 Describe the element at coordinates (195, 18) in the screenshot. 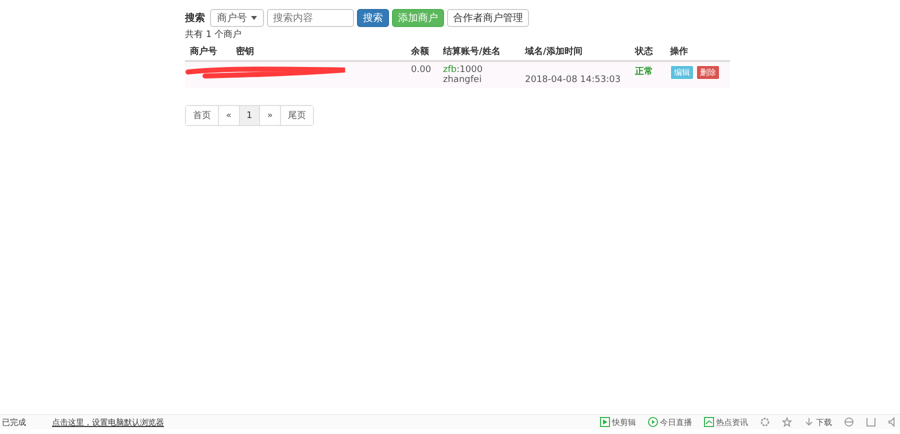

I see `search-label: 搜索` at that location.